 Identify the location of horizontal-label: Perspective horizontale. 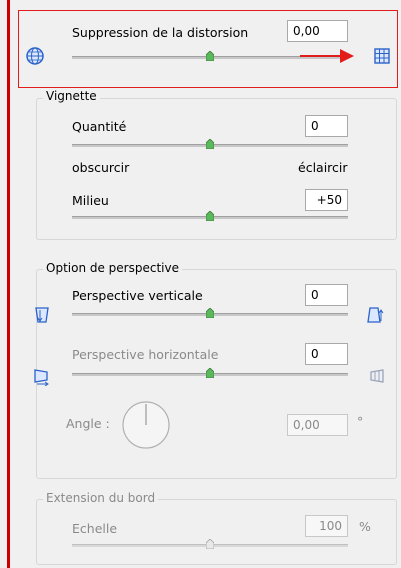
(145, 354).